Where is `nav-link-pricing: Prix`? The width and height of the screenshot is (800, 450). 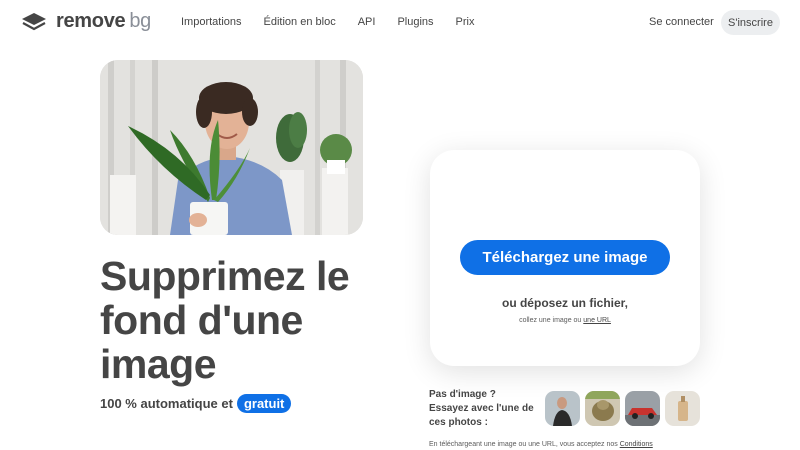 nav-link-pricing: Prix is located at coordinates (465, 22).